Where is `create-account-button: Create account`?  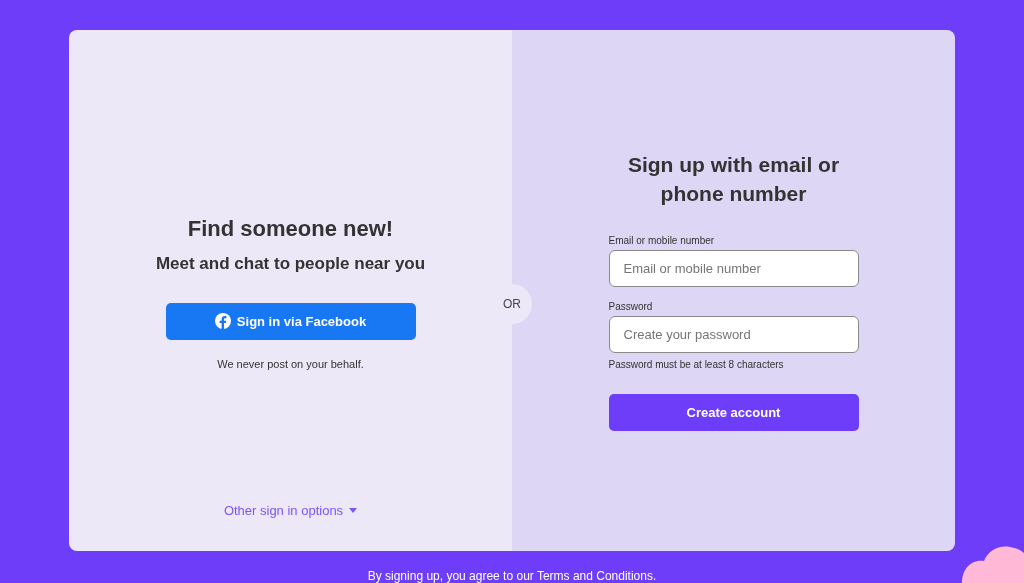
create-account-button: Create account is located at coordinates (733, 412).